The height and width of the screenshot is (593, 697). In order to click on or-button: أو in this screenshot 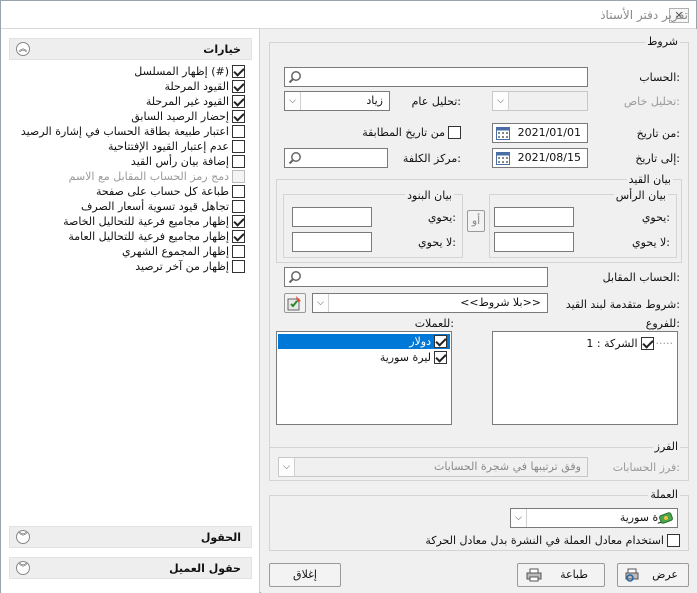, I will do `click(476, 221)`.